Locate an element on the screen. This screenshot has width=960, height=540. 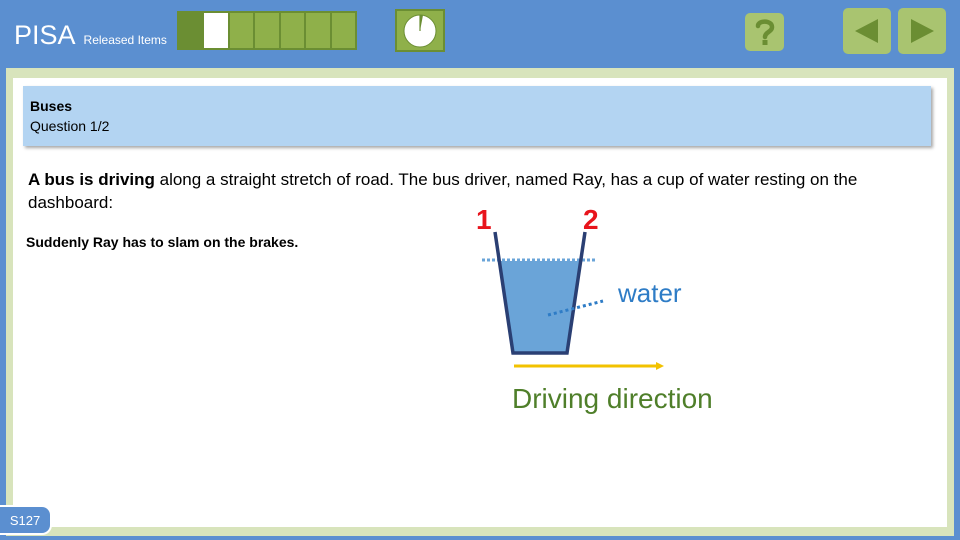
progress-segment-current is located at coordinates (217, 30).